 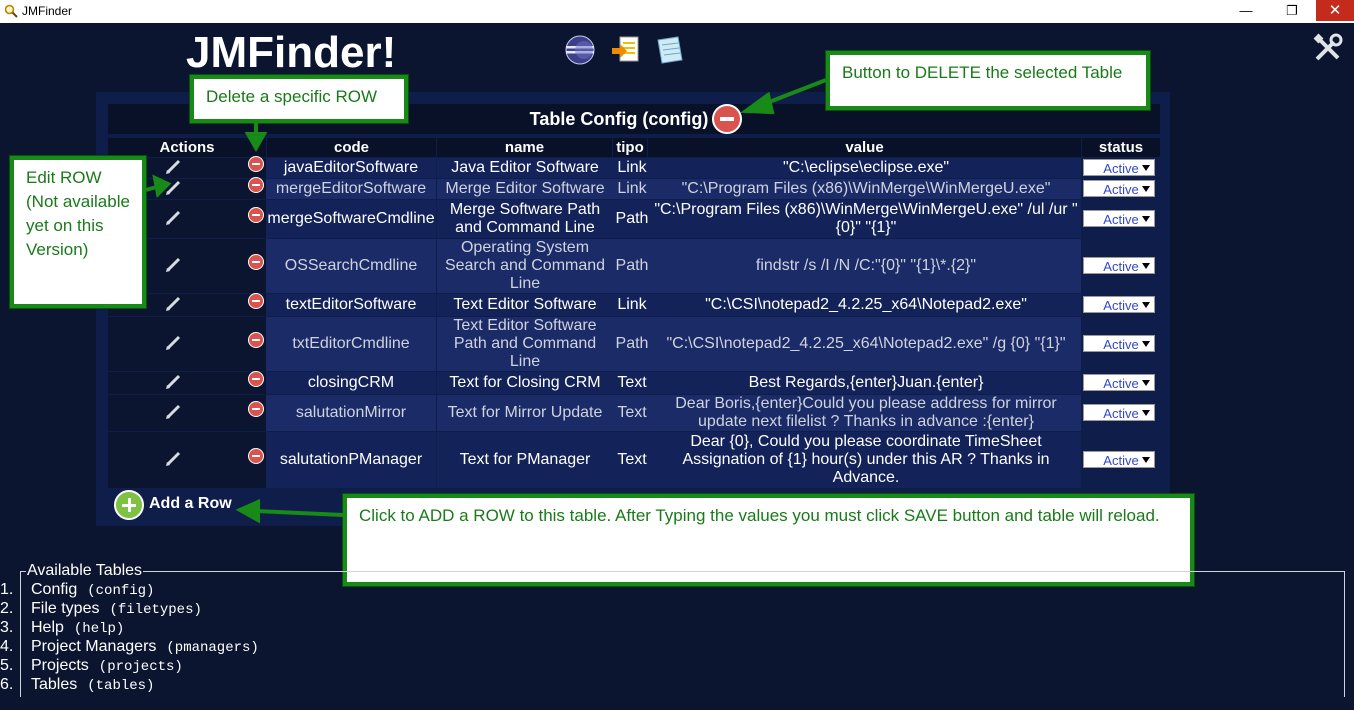 I want to click on eclipse-icon, so click(x=580, y=50).